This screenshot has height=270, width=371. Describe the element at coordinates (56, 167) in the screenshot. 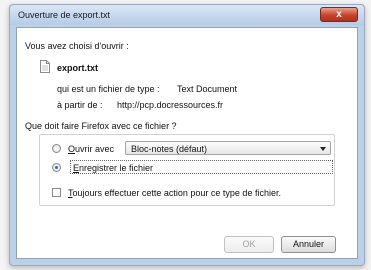

I see `save-file-radio` at that location.